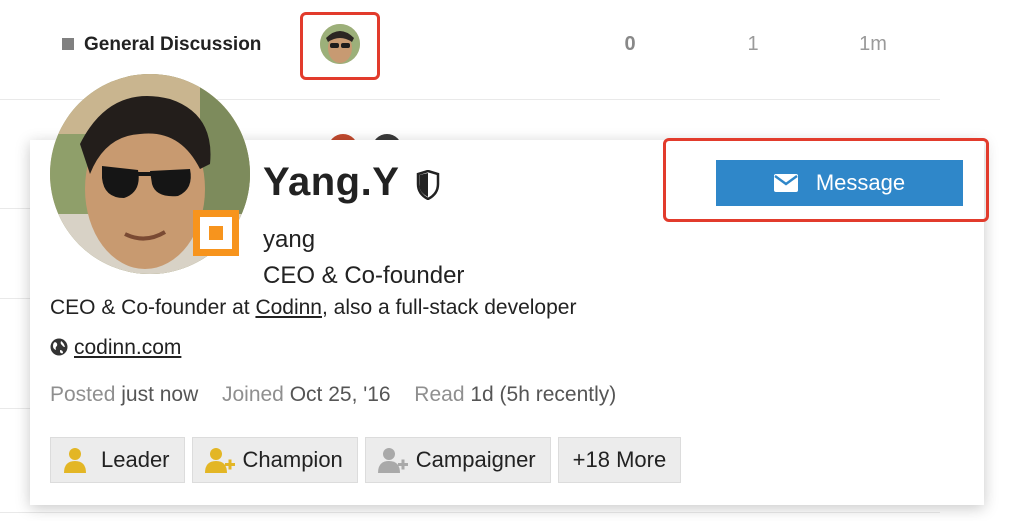 The height and width of the screenshot is (521, 1024). I want to click on activity-time: 1m, so click(873, 44).